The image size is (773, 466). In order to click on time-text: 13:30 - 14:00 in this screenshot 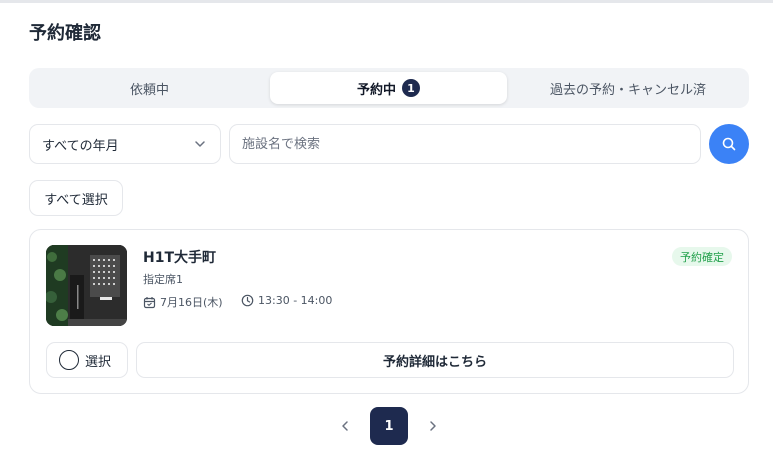, I will do `click(295, 300)`.